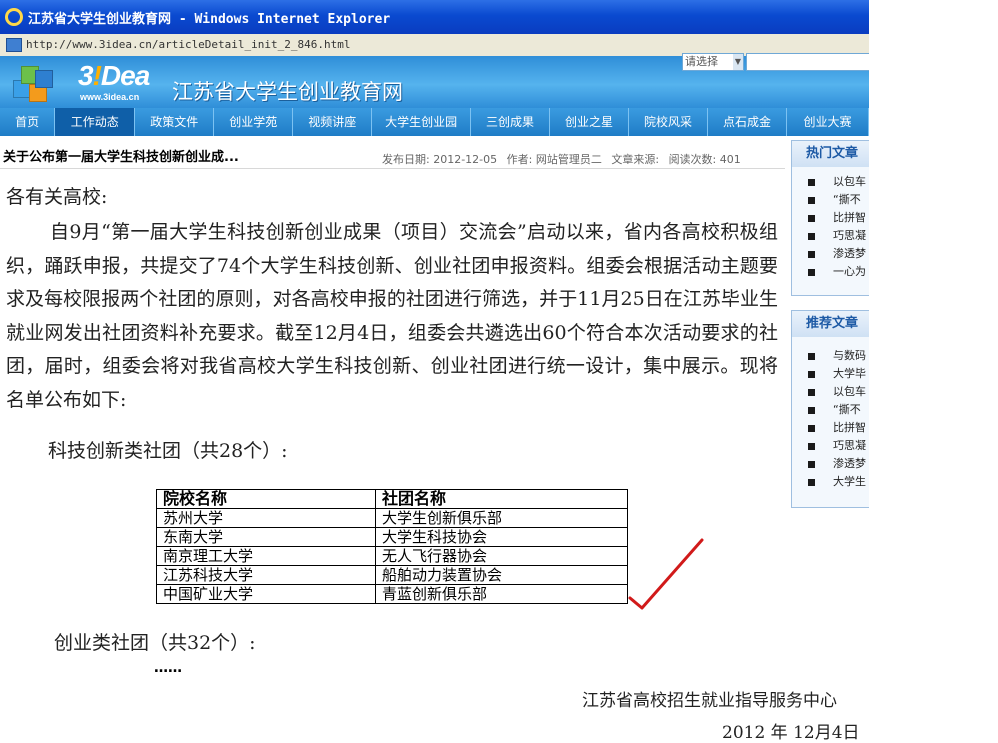 The image size is (998, 743). Describe the element at coordinates (838, 482) in the screenshot. I see `list-item: 大学生` at that location.